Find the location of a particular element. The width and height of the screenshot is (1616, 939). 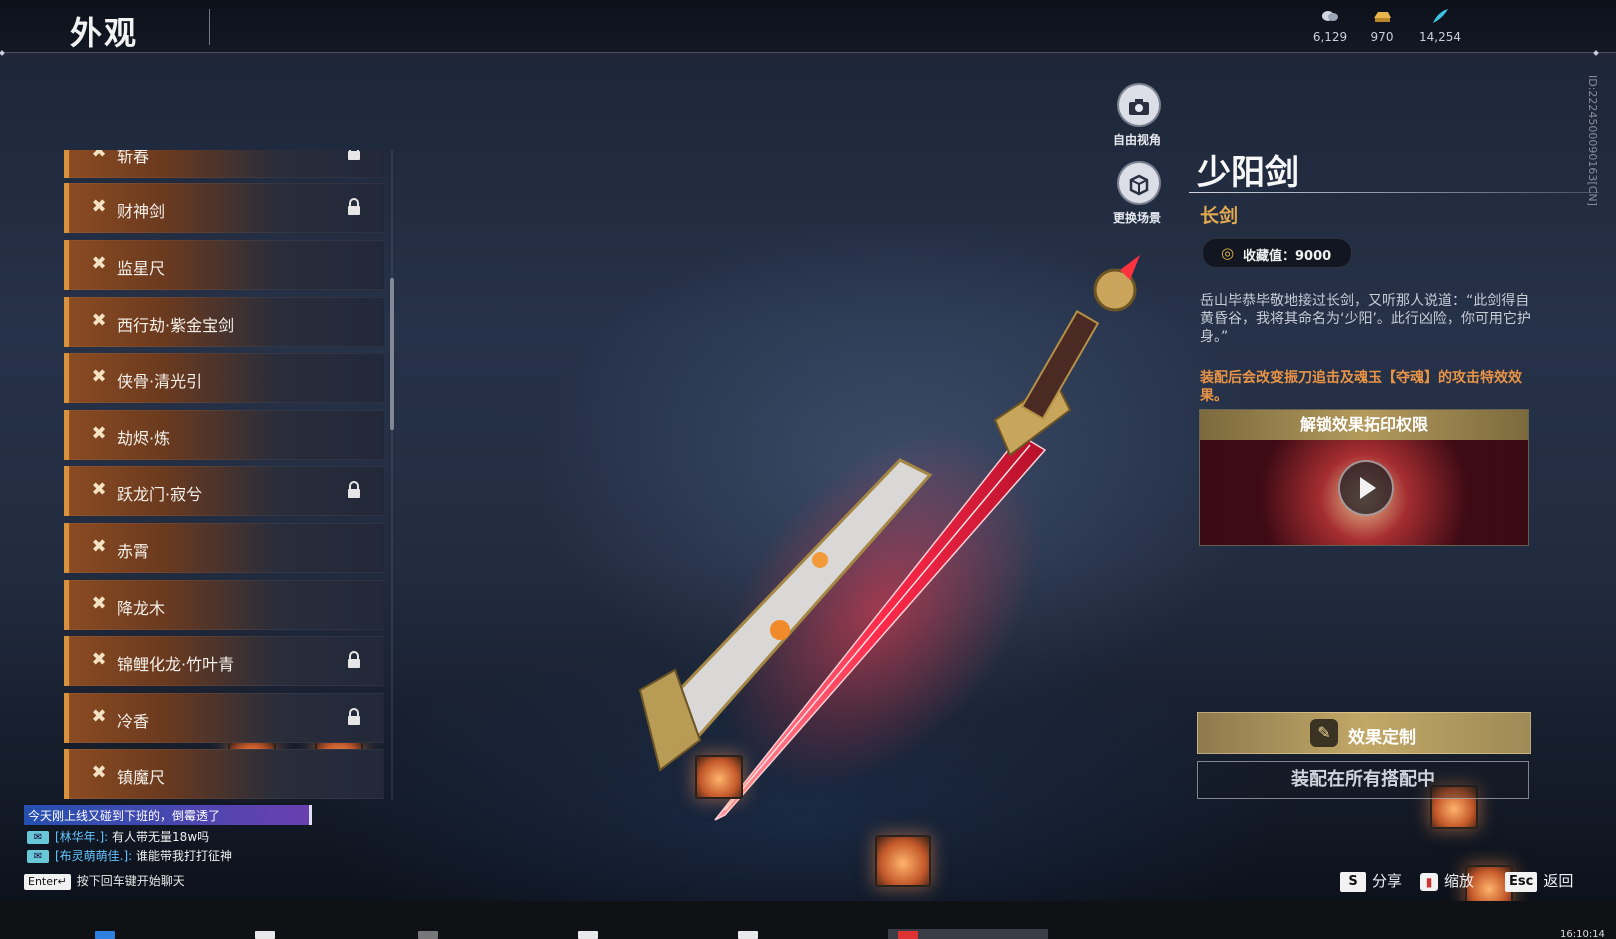

chat-highlight-text: 今天刚上线又碰到下班的，倒霉透了 is located at coordinates (124, 816).